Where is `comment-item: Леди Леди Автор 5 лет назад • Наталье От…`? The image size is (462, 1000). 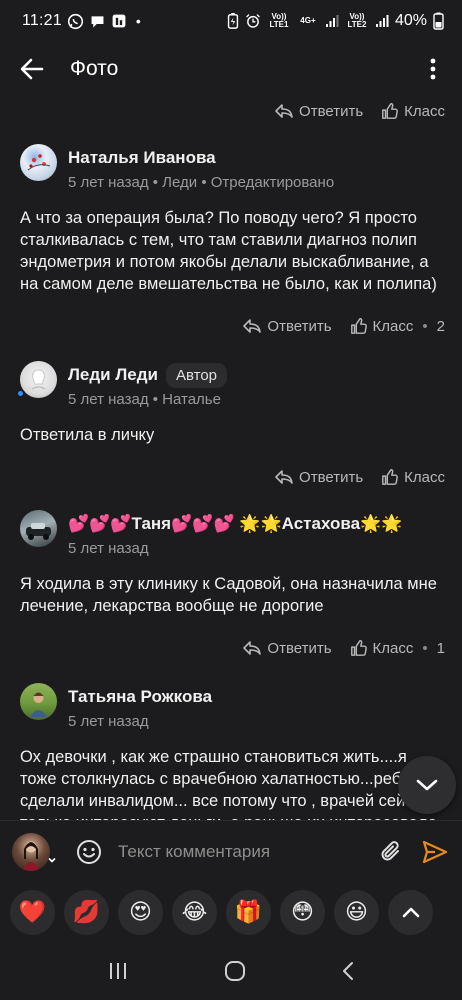 comment-item: Леди Леди Автор 5 лет назад • Наталье От… is located at coordinates (231, 403).